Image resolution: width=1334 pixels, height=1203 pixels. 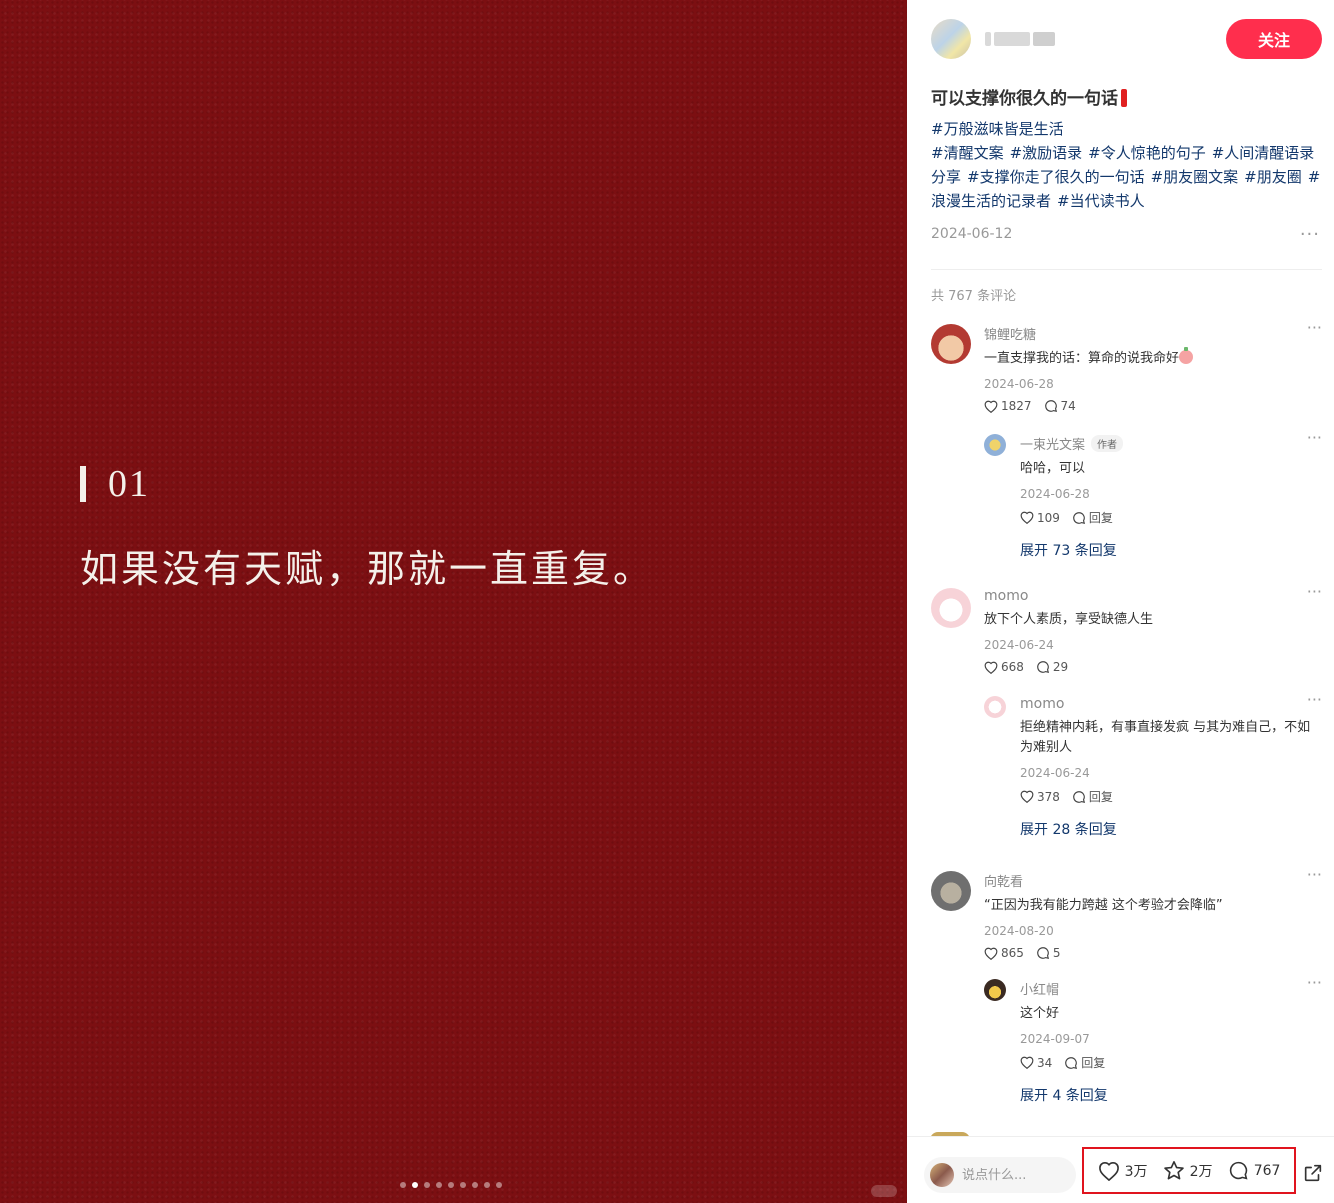 I want to click on reply-button: 5, so click(x=1048, y=953).